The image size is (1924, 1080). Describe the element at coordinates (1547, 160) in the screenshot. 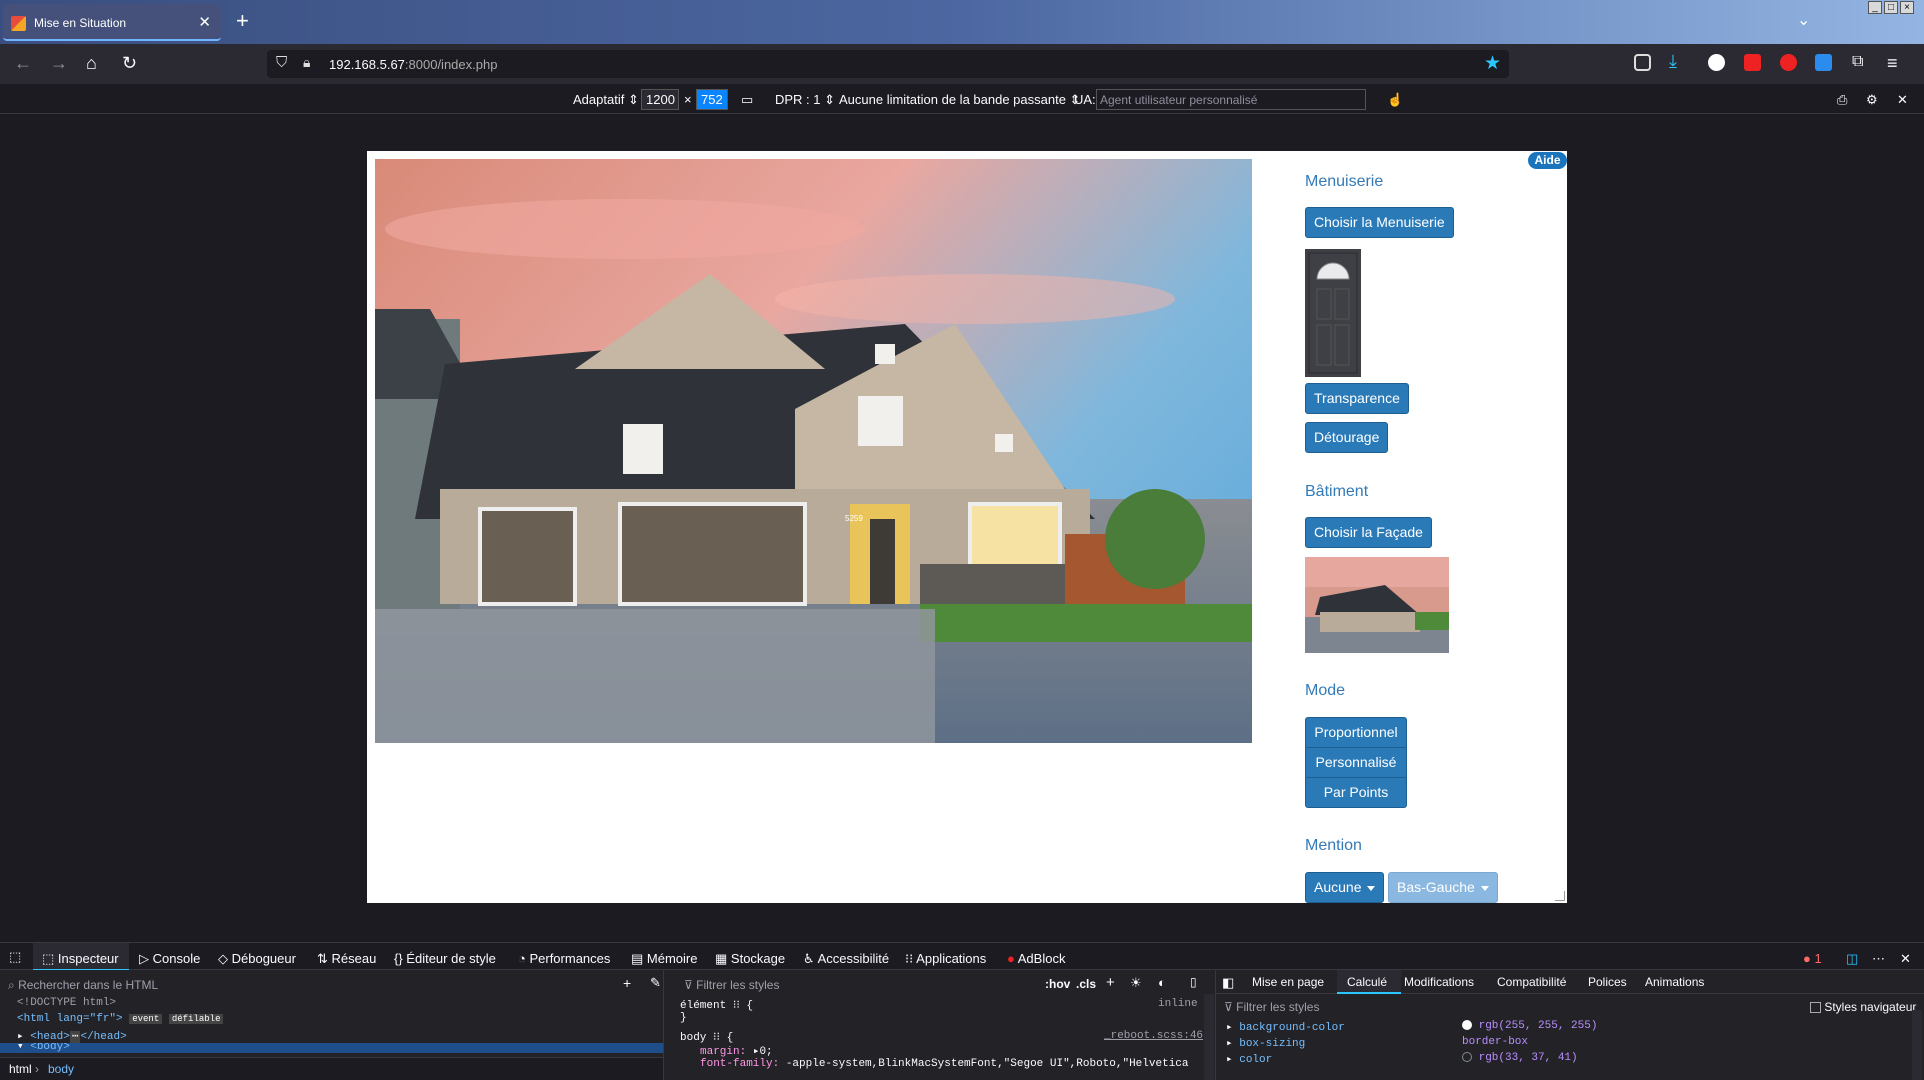

I see `aide-badge: Aide` at that location.